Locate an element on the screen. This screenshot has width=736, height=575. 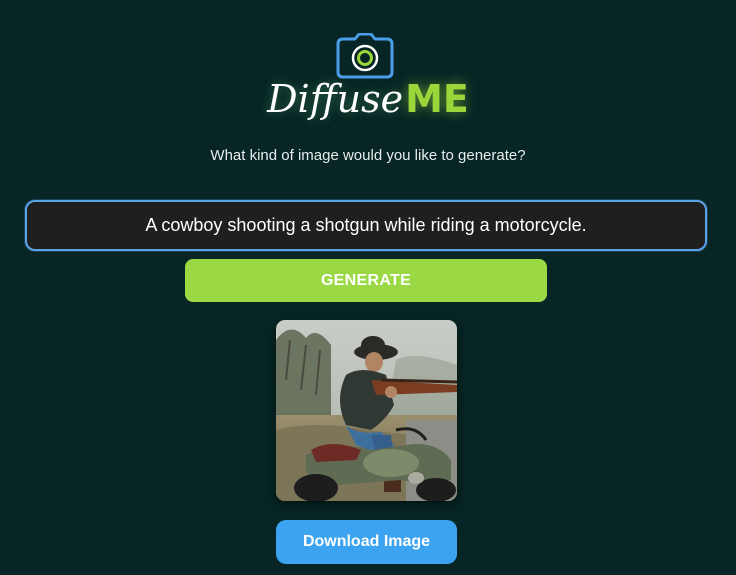
logo-text-me: ME is located at coordinates (437, 99).